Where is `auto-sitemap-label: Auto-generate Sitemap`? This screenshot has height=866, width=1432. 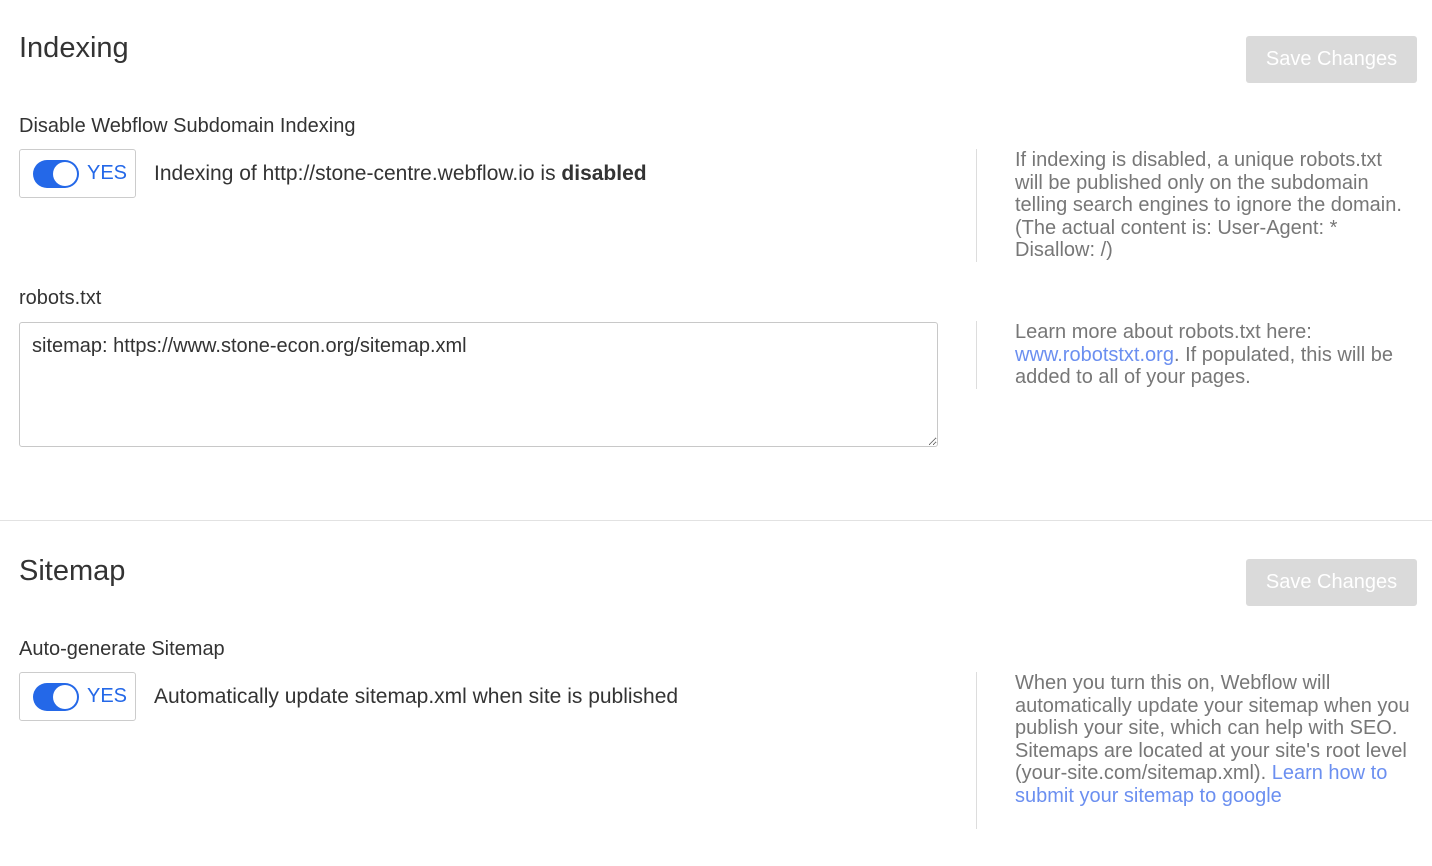 auto-sitemap-label: Auto-generate Sitemap is located at coordinates (122, 649).